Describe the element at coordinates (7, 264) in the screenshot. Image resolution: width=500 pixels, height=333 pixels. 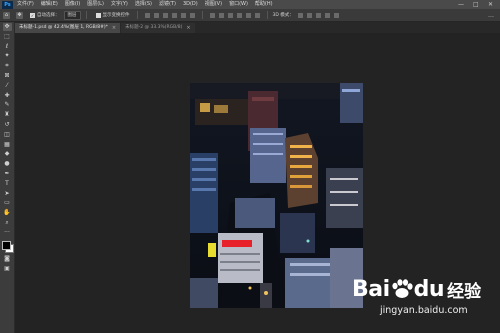
I see `tool-list-bottom: ◙ ▣` at that location.